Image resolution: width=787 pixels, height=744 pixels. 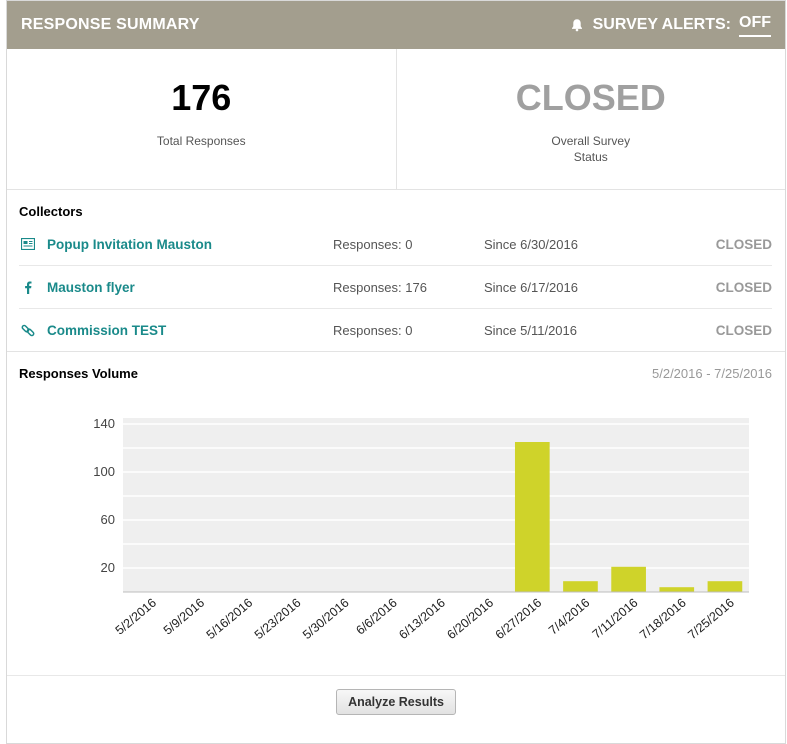 I want to click on y-tick-label: 60, so click(x=108, y=519).